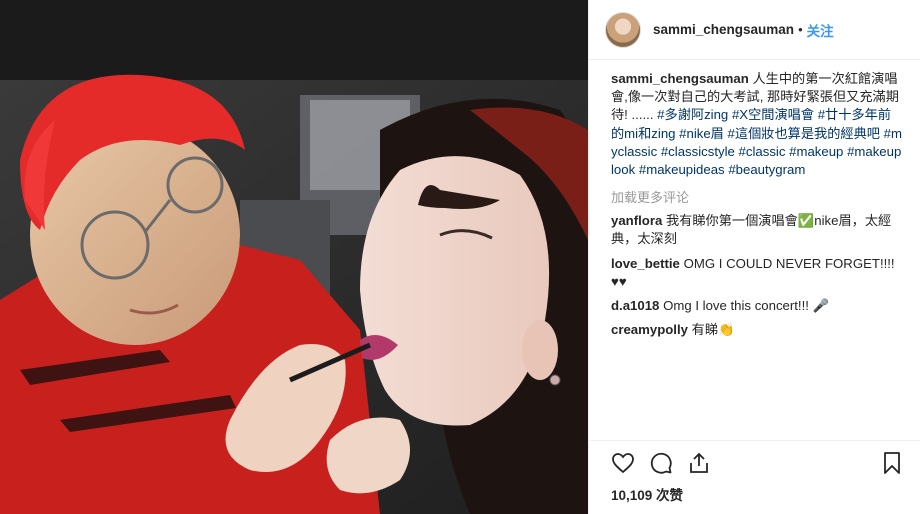  I want to click on post-username: sammi_chengsauman, so click(723, 29).